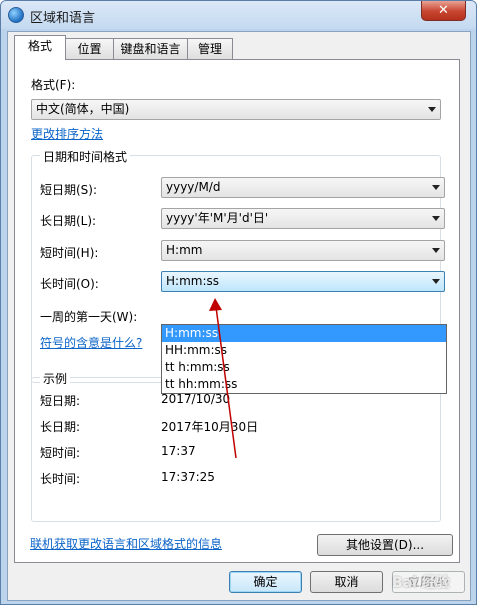 This screenshot has height=605, width=477. I want to click on cancel-button: 取消, so click(346, 582).